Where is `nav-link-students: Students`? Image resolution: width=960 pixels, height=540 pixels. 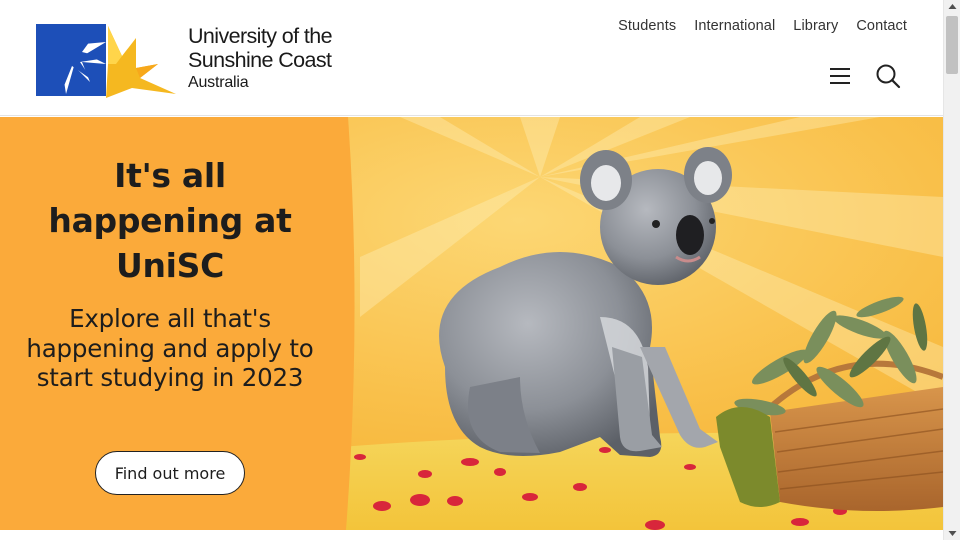
nav-link-students: Students is located at coordinates (647, 26).